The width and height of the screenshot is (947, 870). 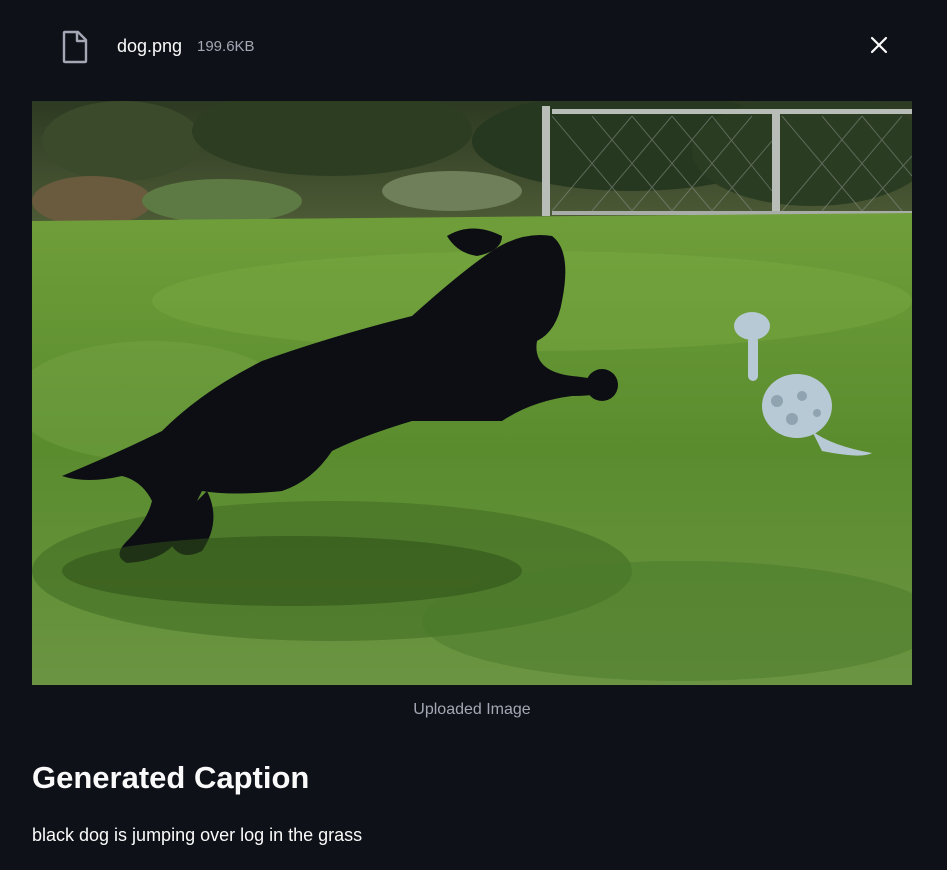 I want to click on close-icon, so click(x=879, y=47).